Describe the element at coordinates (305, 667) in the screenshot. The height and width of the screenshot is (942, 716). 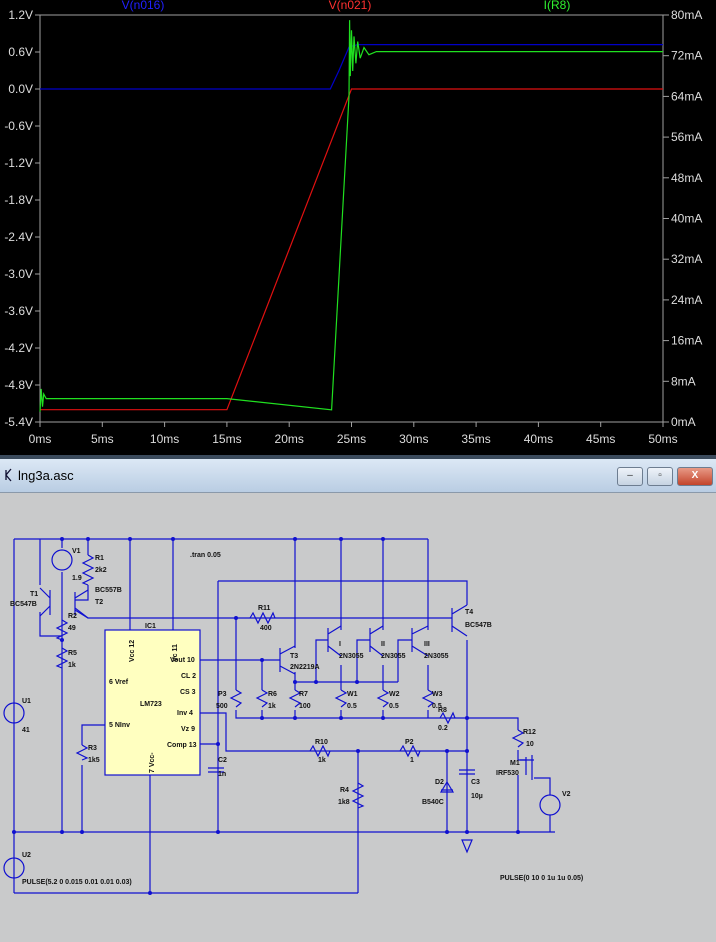
I see `label-t3m: 2N2219A` at that location.